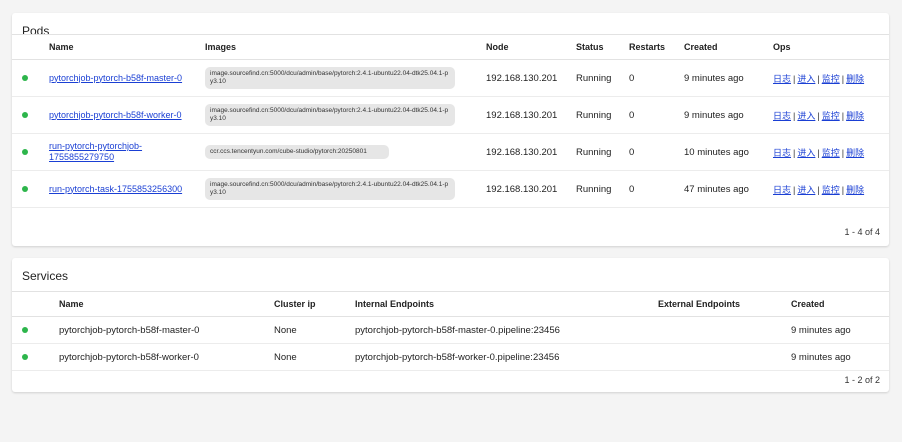 The image size is (902, 442). What do you see at coordinates (45, 276) in the screenshot?
I see `services-title: Services` at bounding box center [45, 276].